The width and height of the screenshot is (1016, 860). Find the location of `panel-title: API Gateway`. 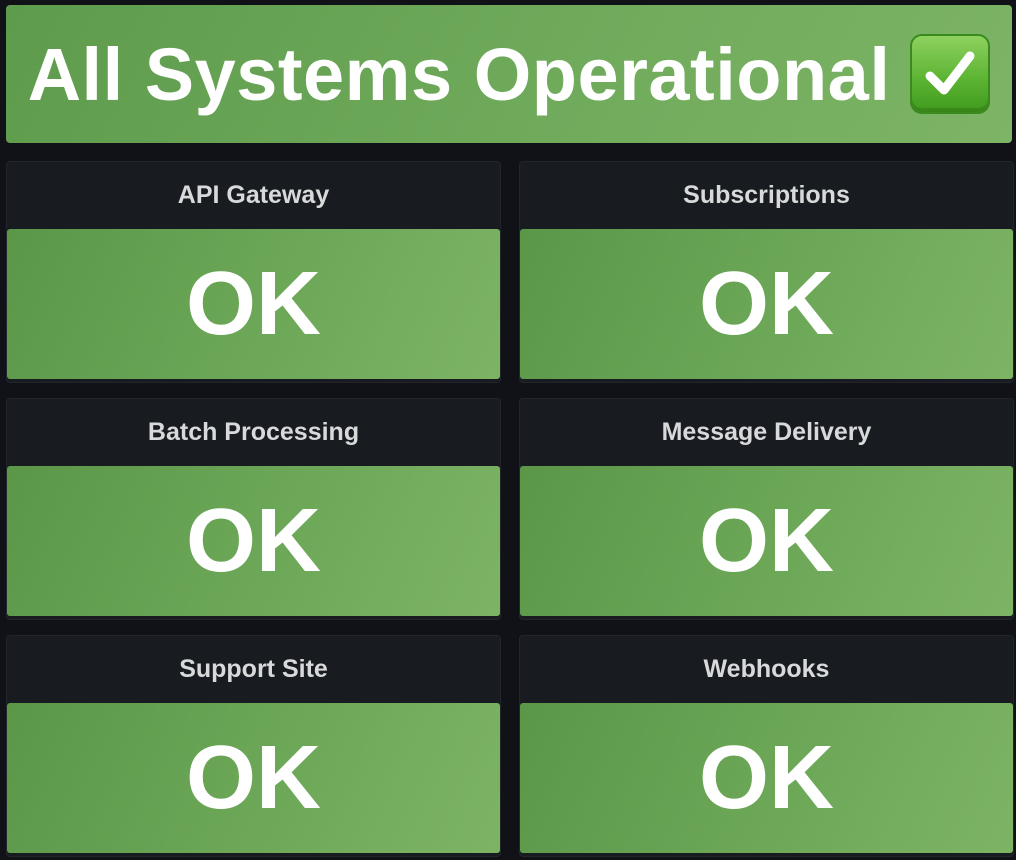

panel-title: API Gateway is located at coordinates (253, 194).